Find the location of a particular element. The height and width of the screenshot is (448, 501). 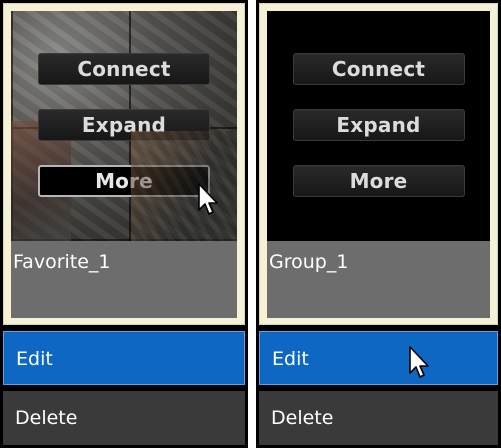

tile-label: Group_1 is located at coordinates (309, 262).